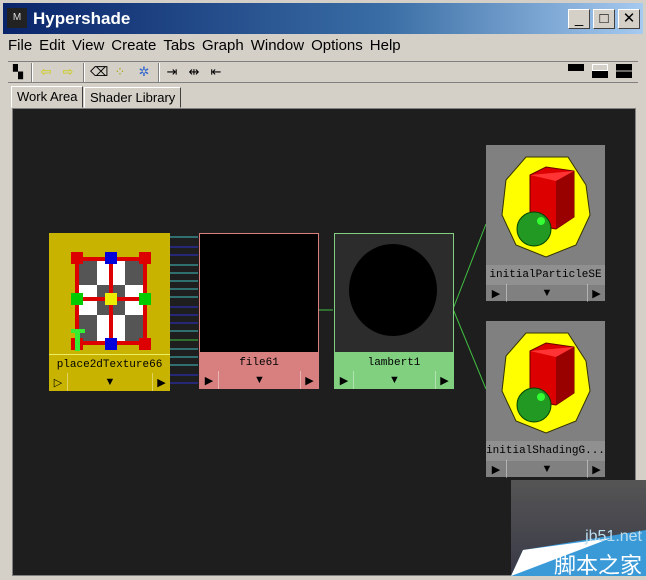  I want to click on watermark-site: jb51.net, so click(613, 536).